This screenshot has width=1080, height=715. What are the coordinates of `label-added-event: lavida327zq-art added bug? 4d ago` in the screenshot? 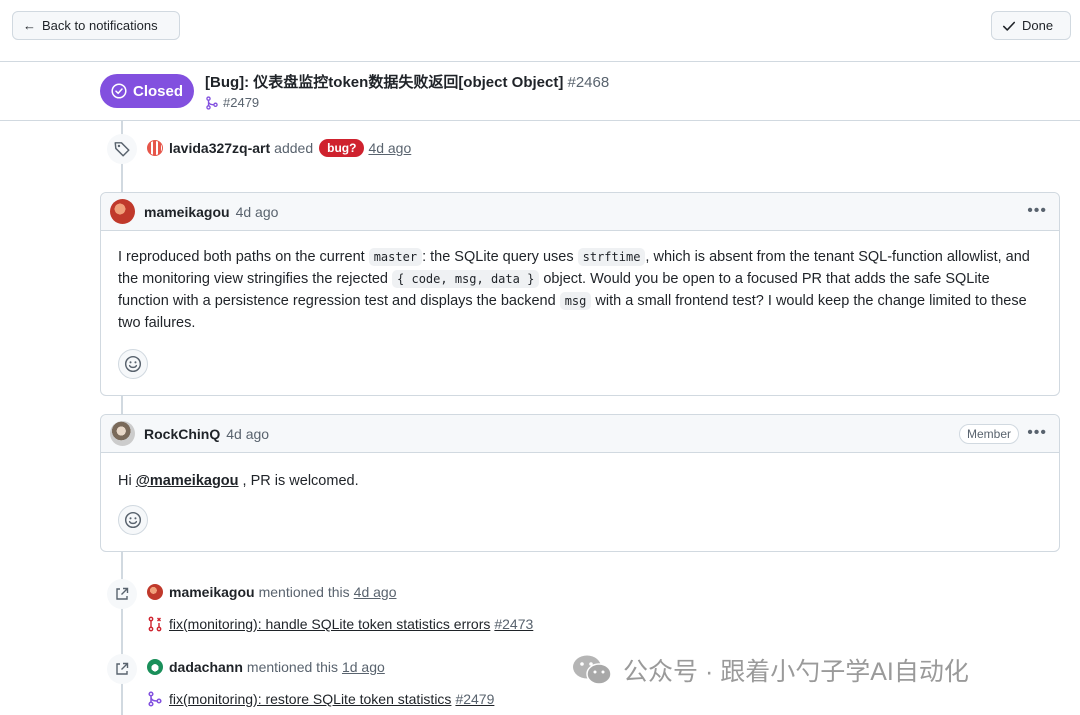 It's located at (279, 148).